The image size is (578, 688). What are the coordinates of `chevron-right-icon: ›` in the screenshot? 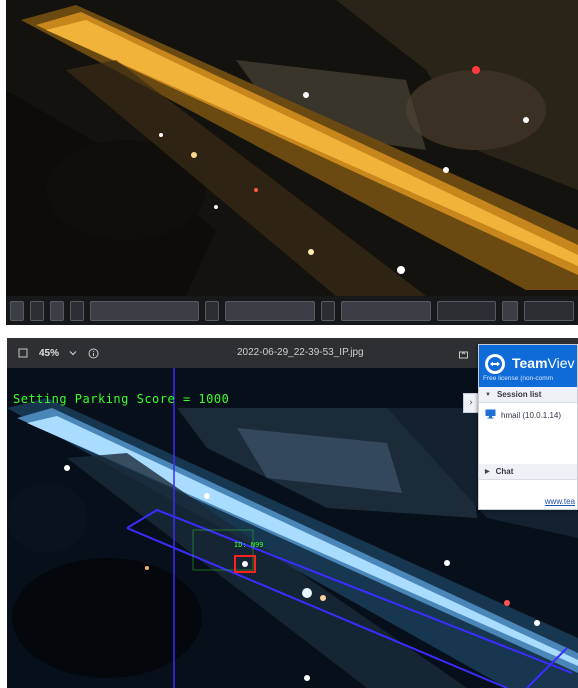 It's located at (470, 403).